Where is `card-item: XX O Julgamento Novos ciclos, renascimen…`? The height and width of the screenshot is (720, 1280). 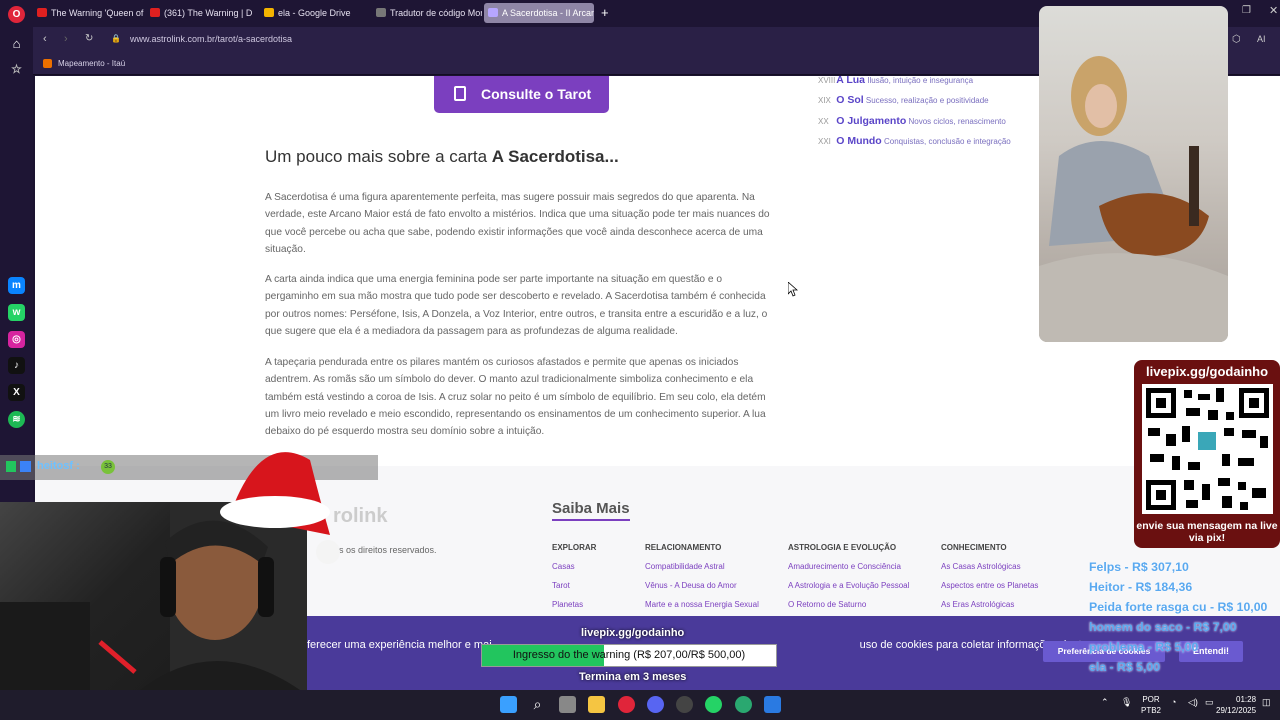 card-item: XX O Julgamento Novos ciclos, renascimen… is located at coordinates (912, 121).